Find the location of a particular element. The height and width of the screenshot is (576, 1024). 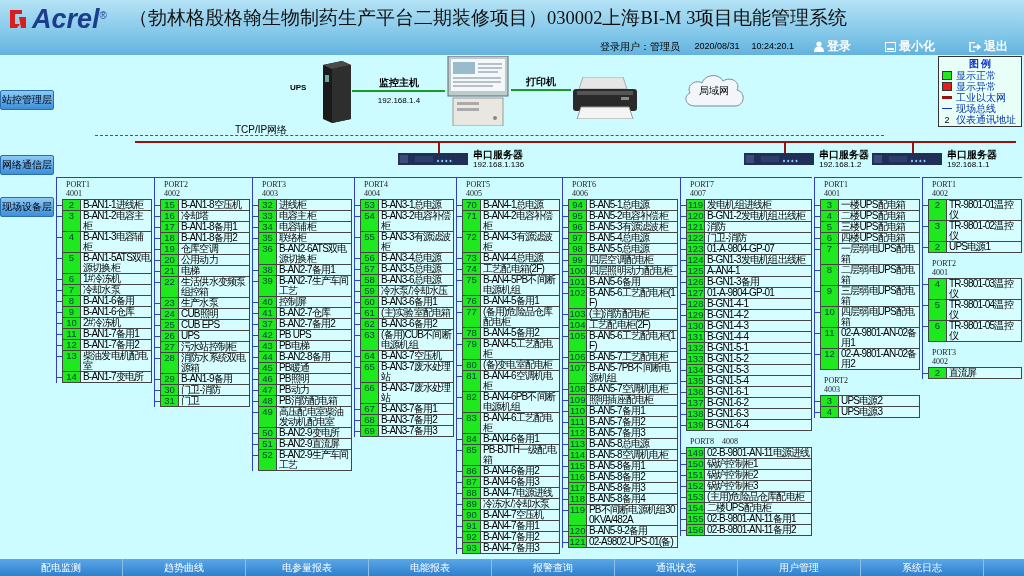

layer-button: 现场设备层 is located at coordinates (27, 207).